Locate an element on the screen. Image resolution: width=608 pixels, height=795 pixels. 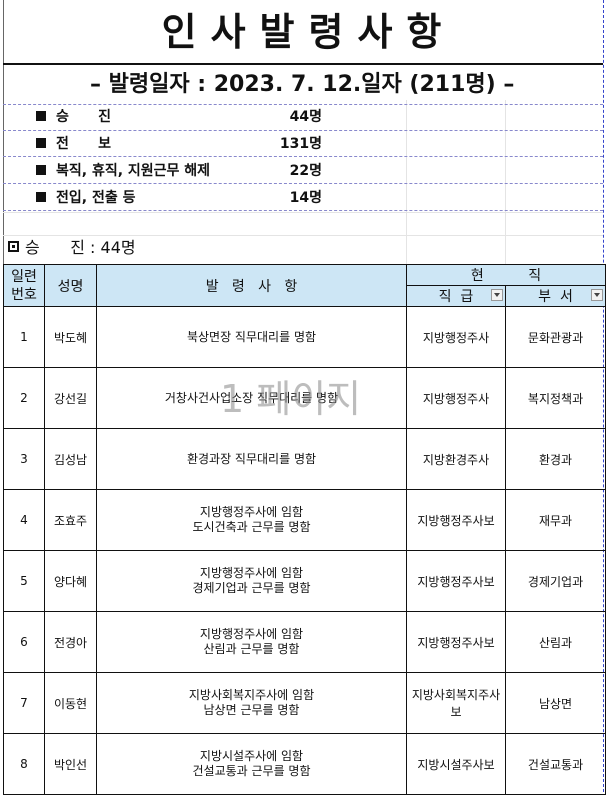
action-line: 지방시설주사에 임함 is located at coordinates (251, 756).